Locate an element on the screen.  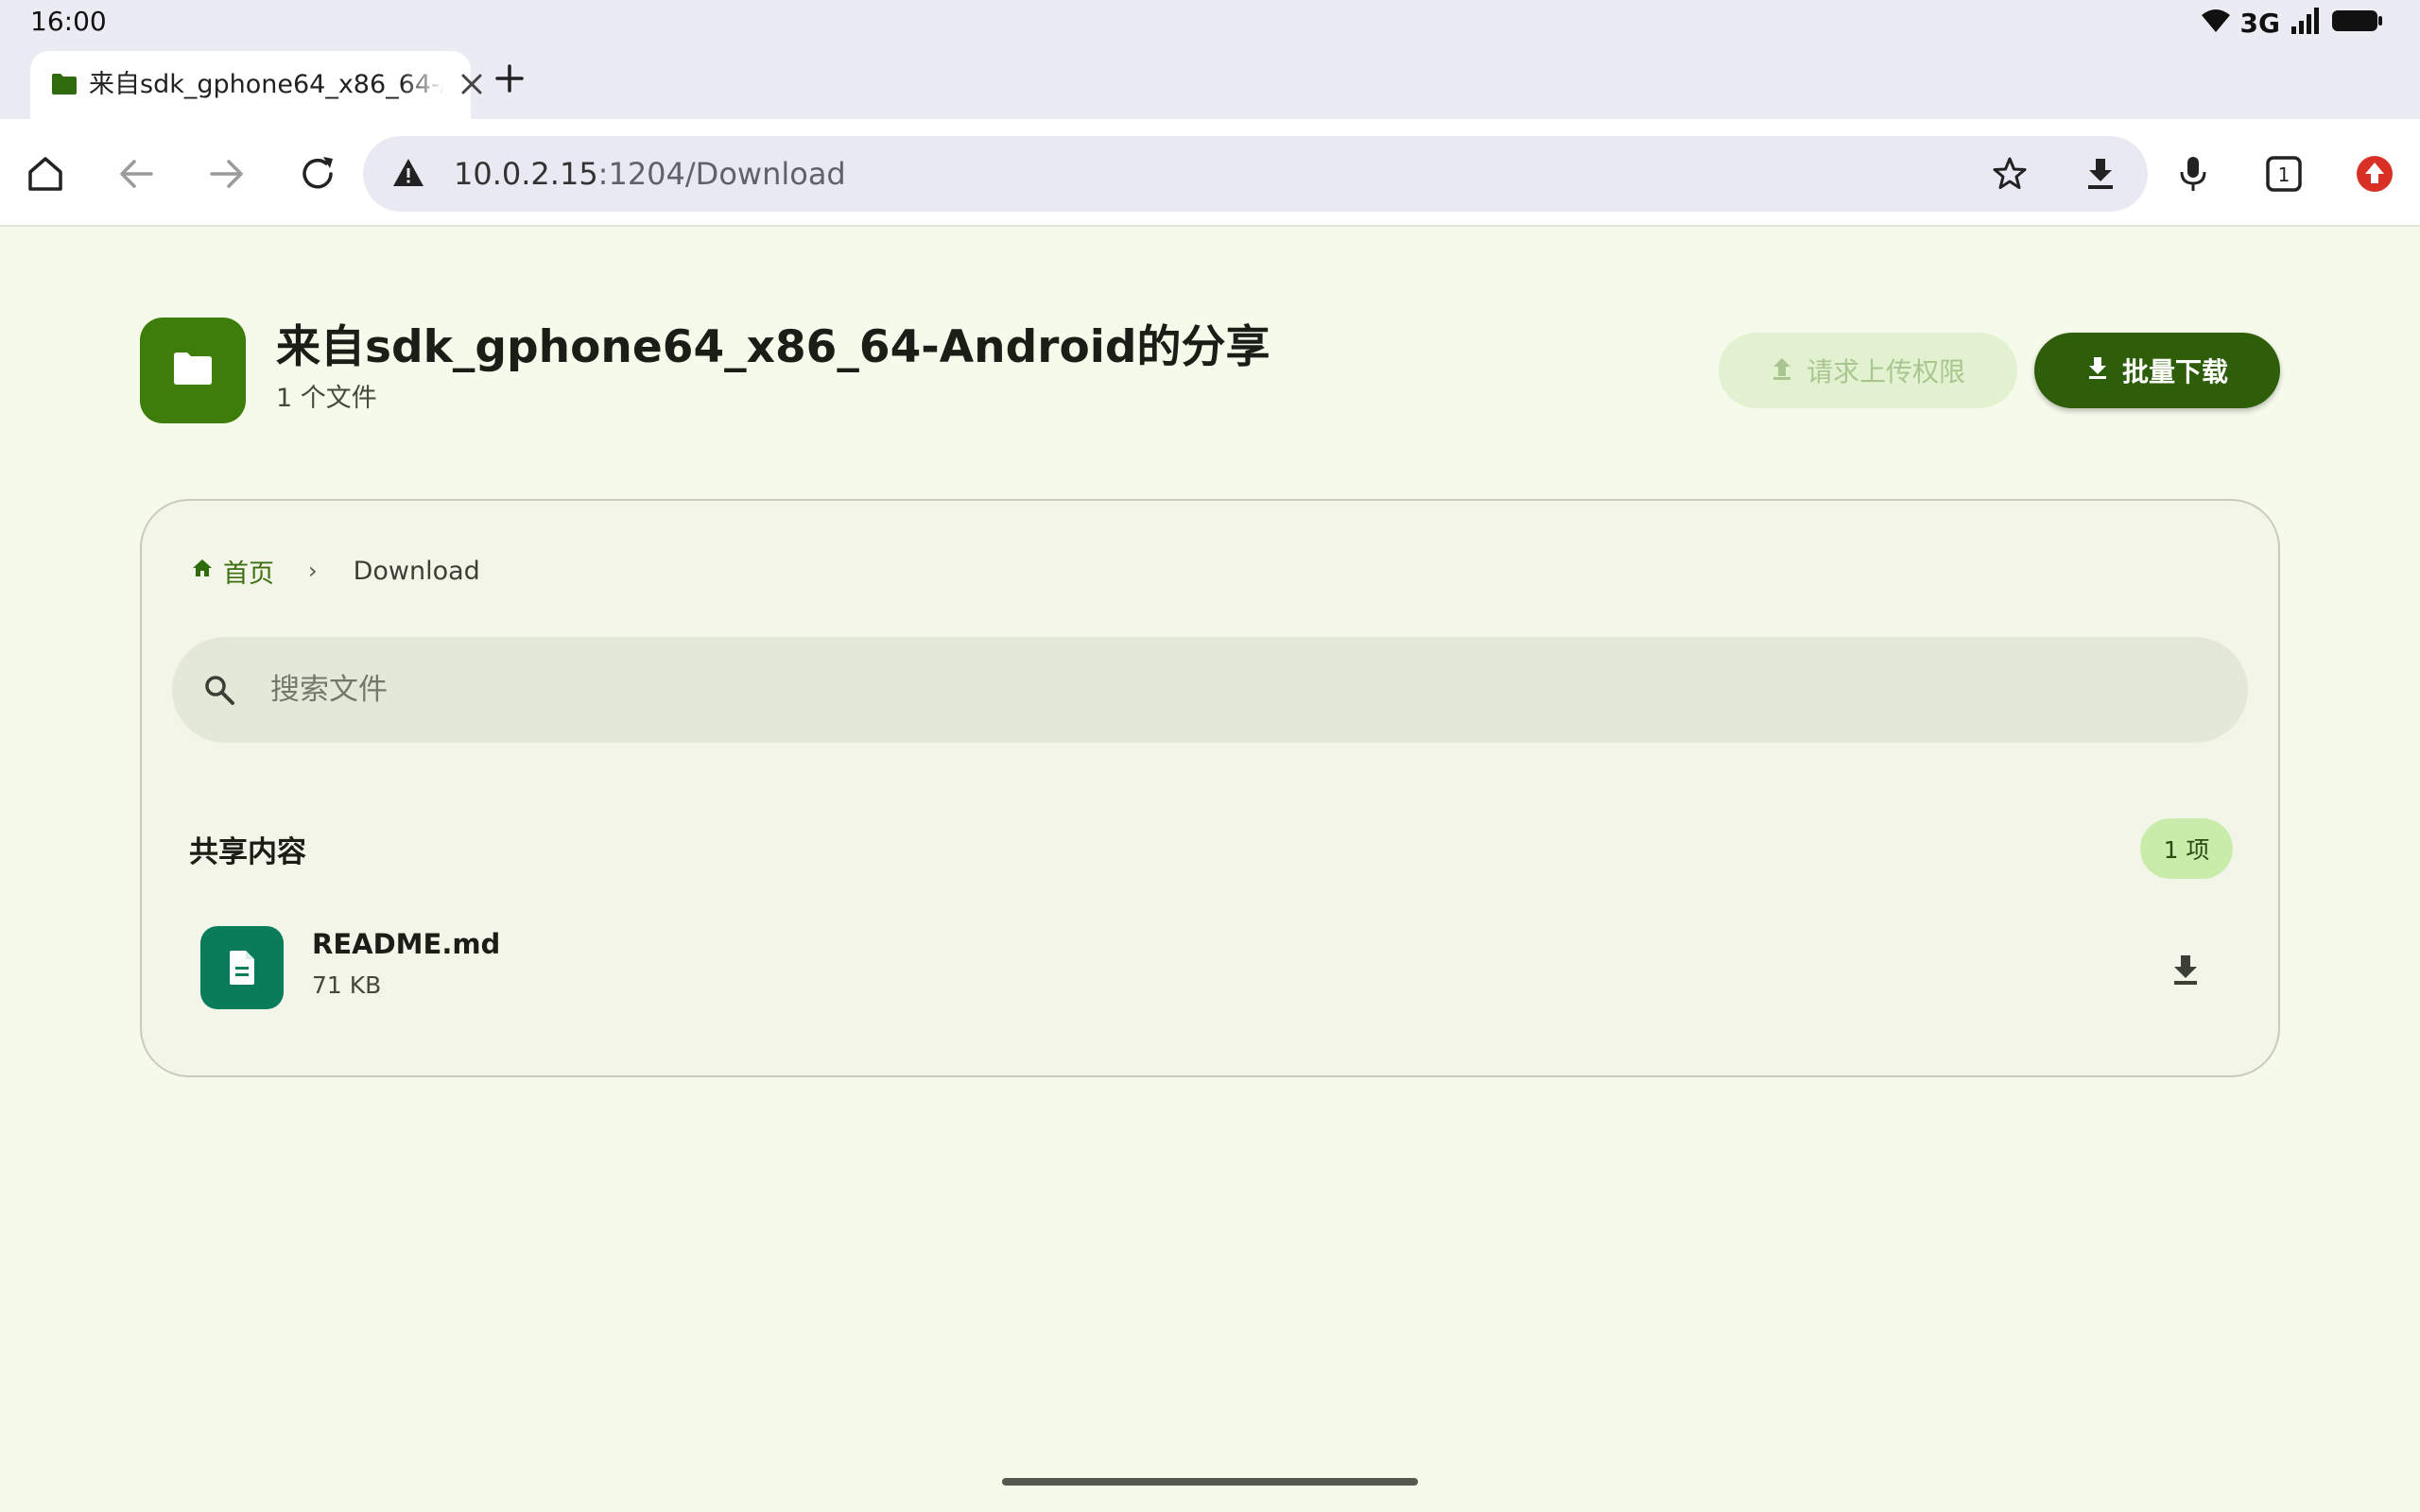
network-type: 3G is located at coordinates (2259, 23).